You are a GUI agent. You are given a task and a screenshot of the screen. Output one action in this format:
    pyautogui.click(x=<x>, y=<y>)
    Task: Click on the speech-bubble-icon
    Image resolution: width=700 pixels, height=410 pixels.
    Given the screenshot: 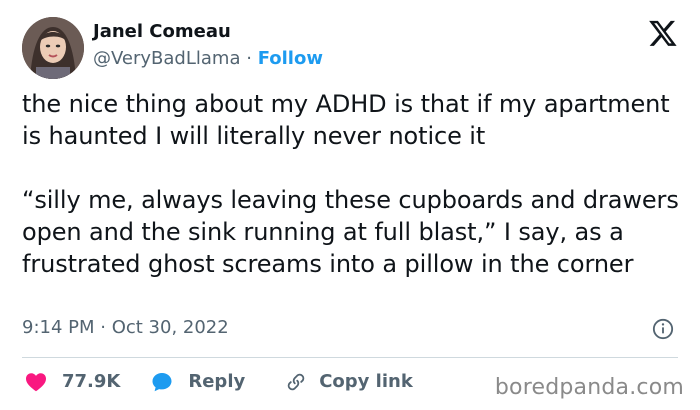 What is the action you would take?
    pyautogui.click(x=162, y=382)
    